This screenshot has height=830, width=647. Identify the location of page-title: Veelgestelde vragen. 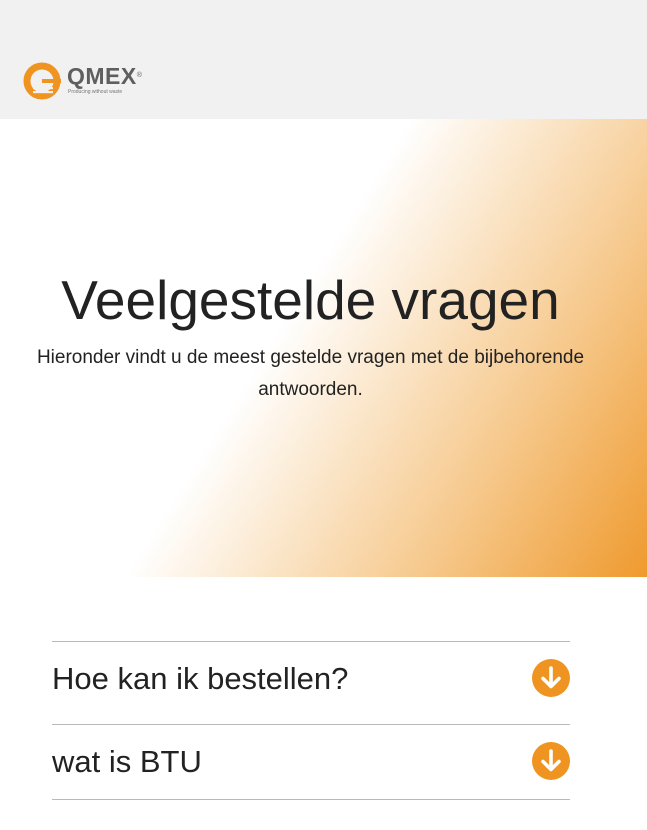
(310, 300).